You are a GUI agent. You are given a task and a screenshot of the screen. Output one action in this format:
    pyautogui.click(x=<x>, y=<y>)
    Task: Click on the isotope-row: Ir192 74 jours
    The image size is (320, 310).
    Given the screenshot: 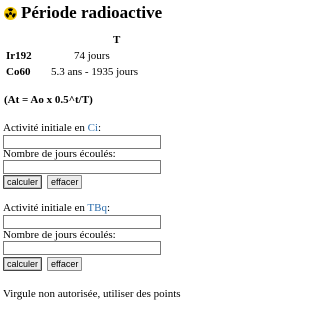 What is the action you would take?
    pyautogui.click(x=58, y=56)
    